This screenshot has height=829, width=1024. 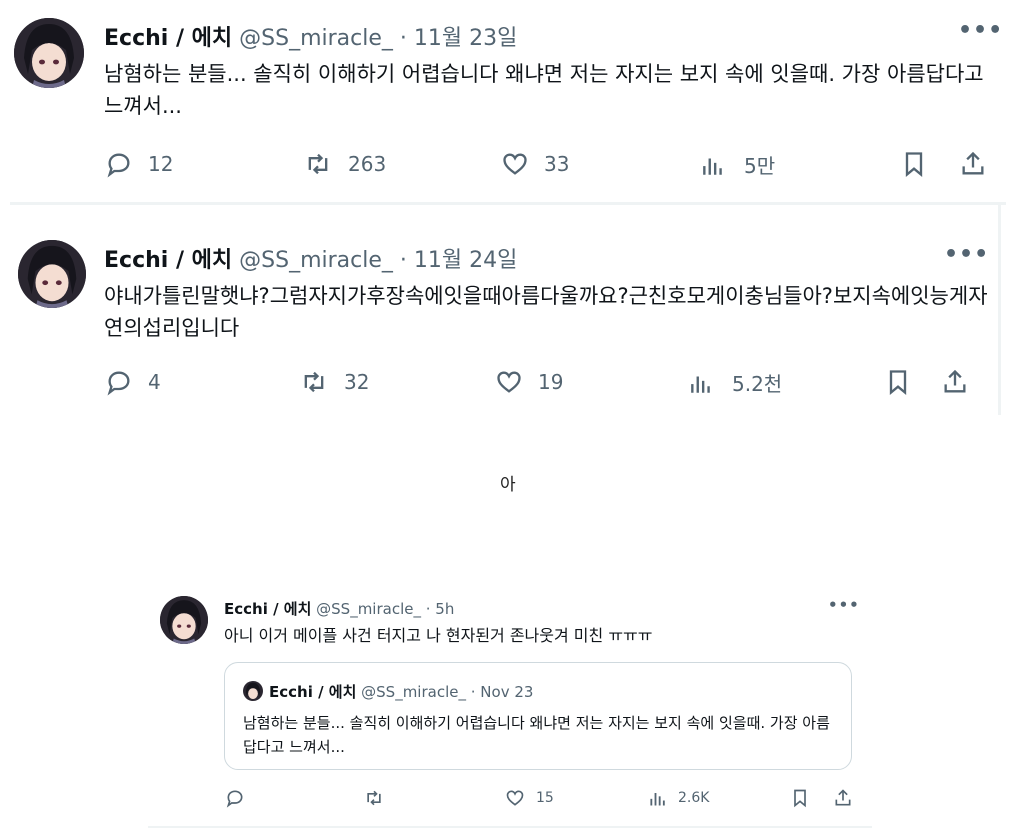 I want to click on action-bar: 4 32 19 5.2천, so click(x=512, y=383).